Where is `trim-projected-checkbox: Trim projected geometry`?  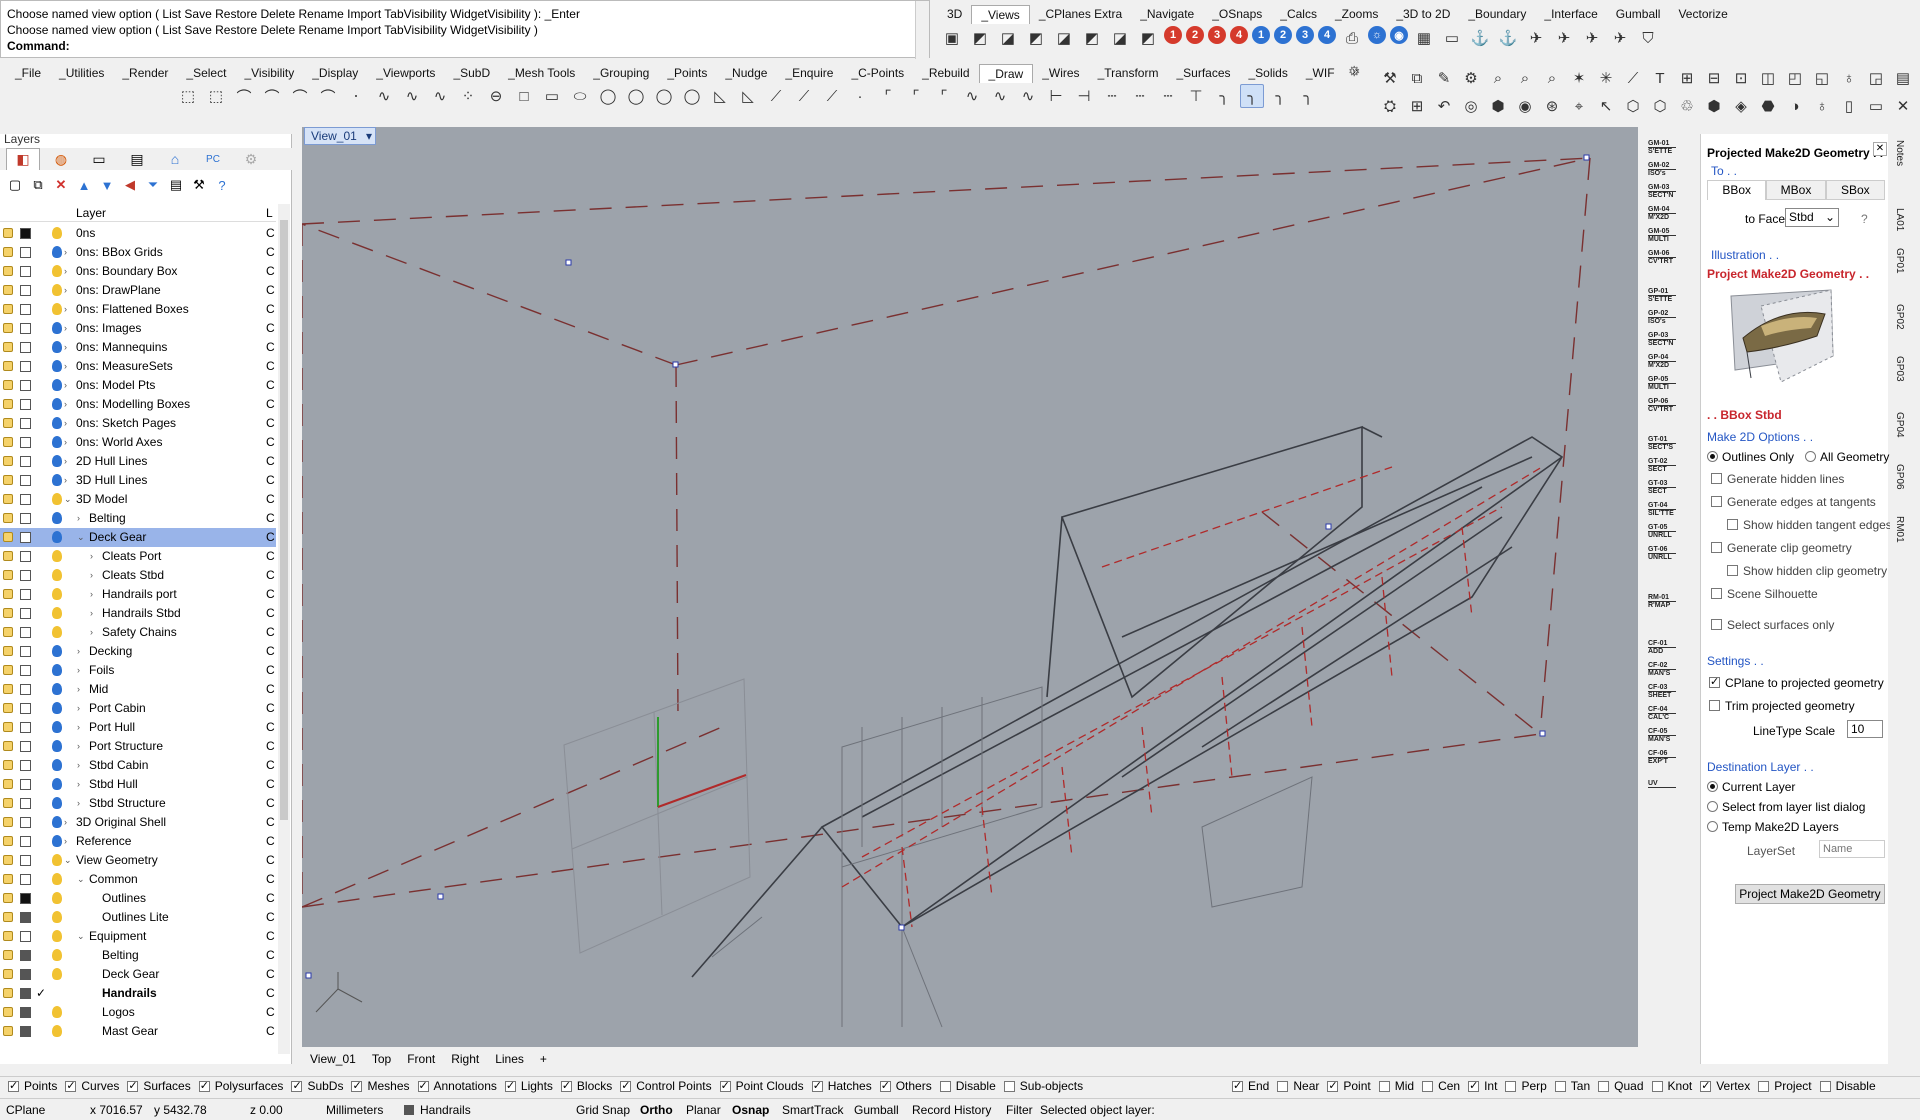
trim-projected-checkbox: Trim projected geometry is located at coordinates (1782, 706).